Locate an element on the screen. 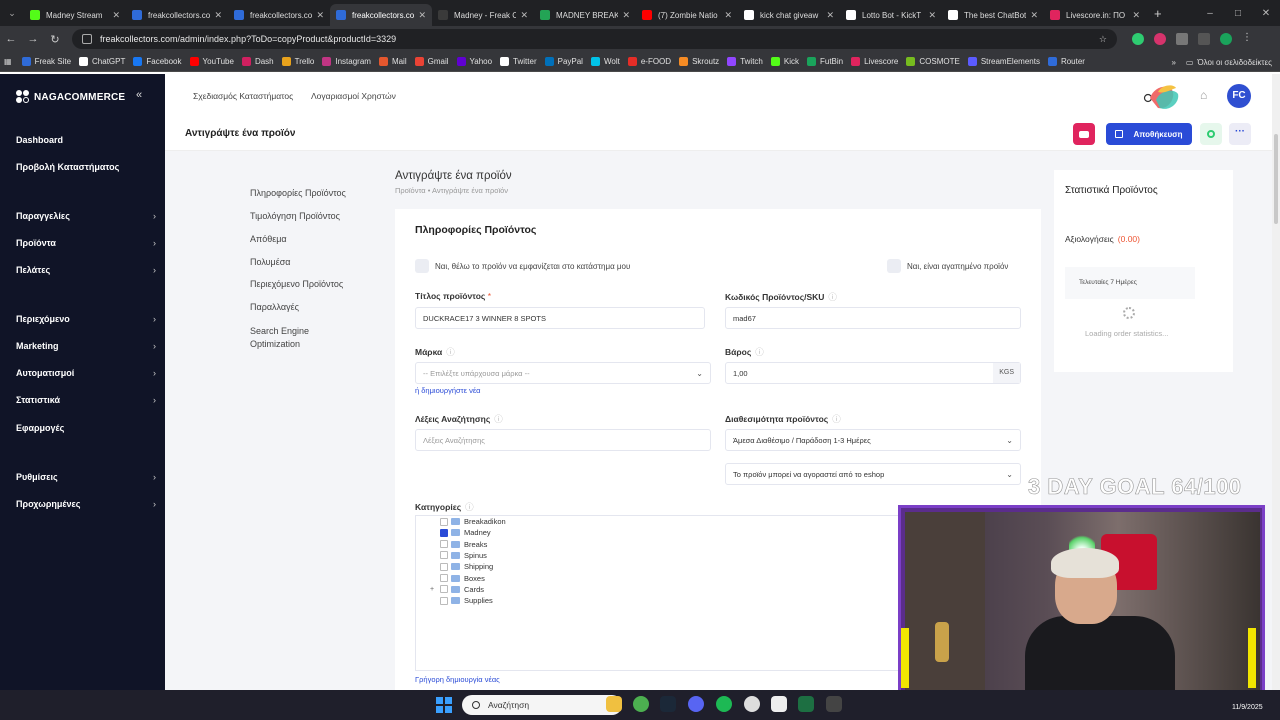  bell-icon: ⌂ is located at coordinates (1203, 95).